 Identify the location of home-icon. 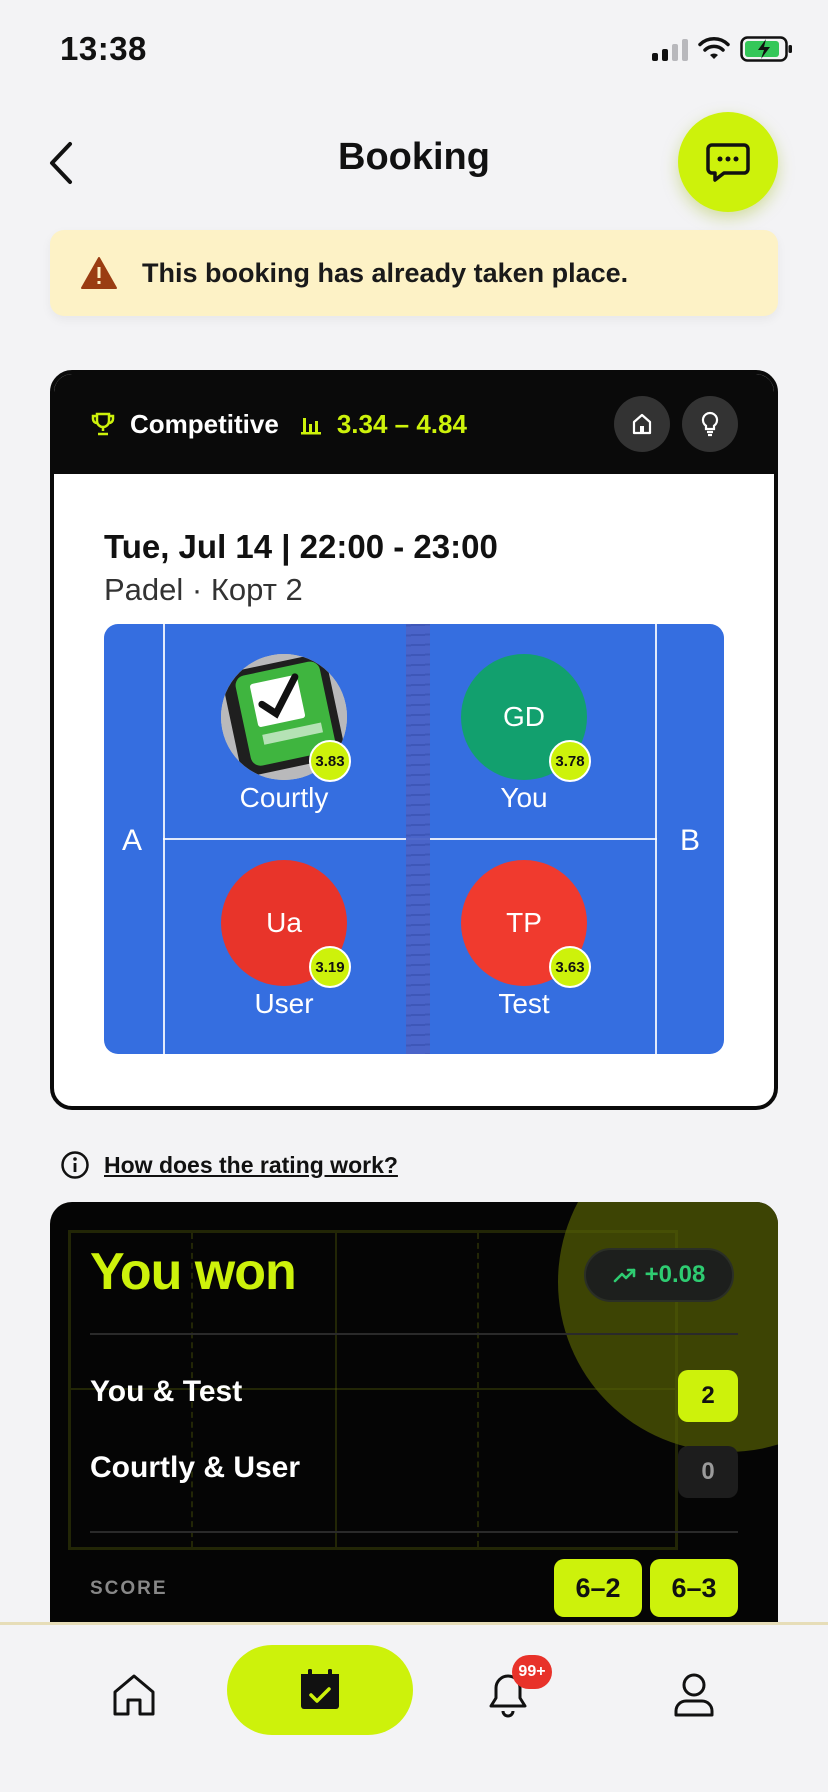
(134, 1695).